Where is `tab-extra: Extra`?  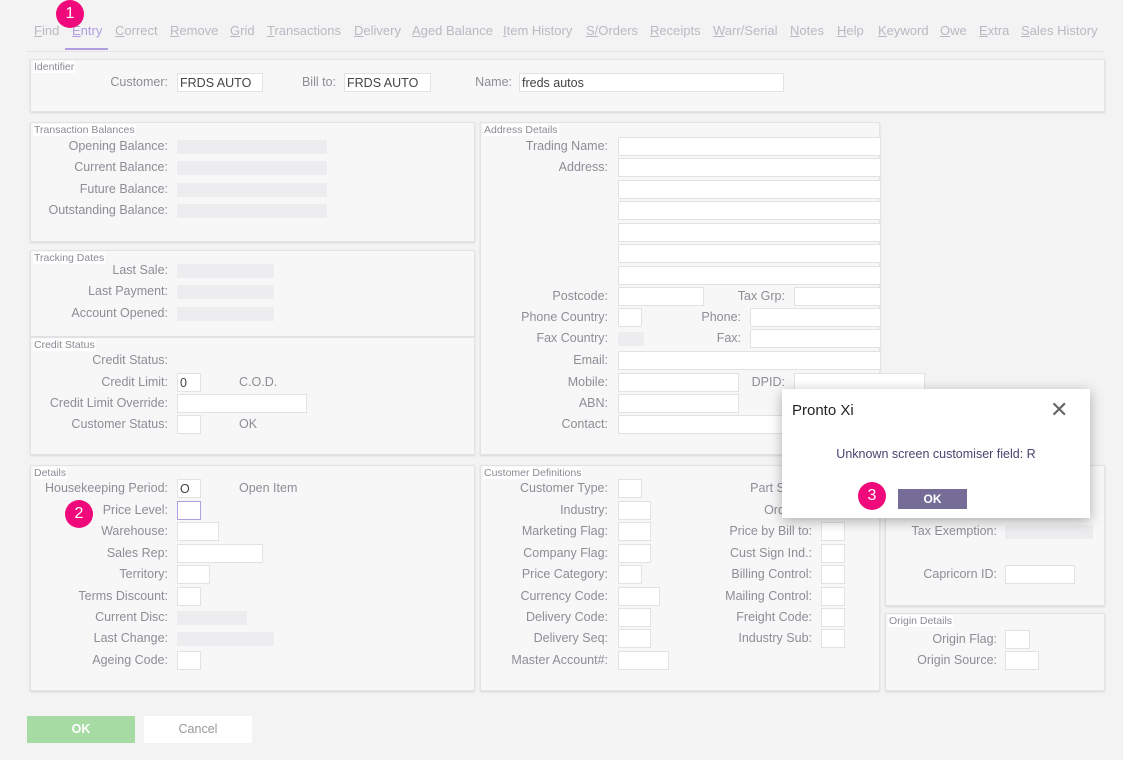
tab-extra: Extra is located at coordinates (994, 30).